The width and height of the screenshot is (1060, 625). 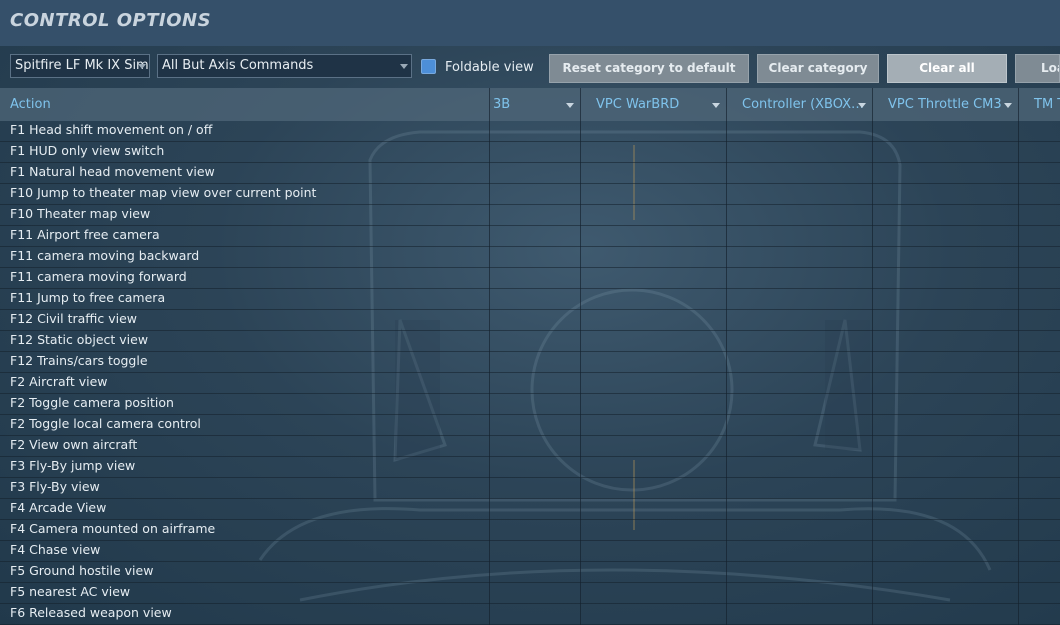 What do you see at coordinates (530, 509) in the screenshot?
I see `table-row: F4 Arcade View` at bounding box center [530, 509].